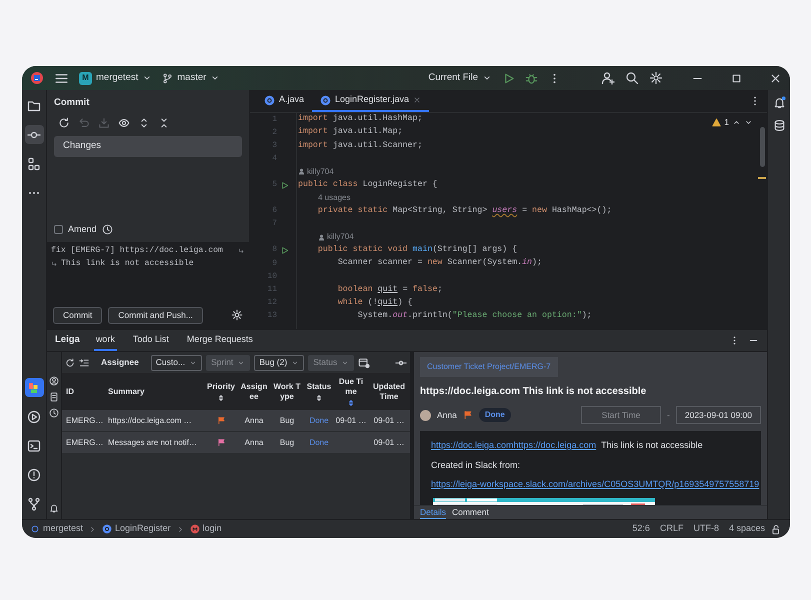 Image resolution: width=811 pixels, height=600 pixels. What do you see at coordinates (254, 420) in the screenshot?
I see `table-cell-text: Anna` at bounding box center [254, 420].